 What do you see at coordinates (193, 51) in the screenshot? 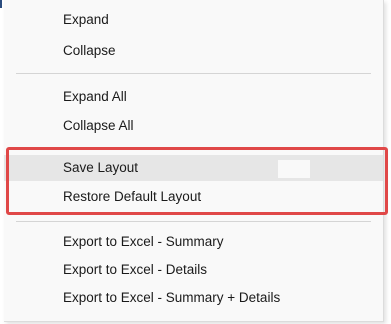
I see `menu-item-collapse: Collapse` at bounding box center [193, 51].